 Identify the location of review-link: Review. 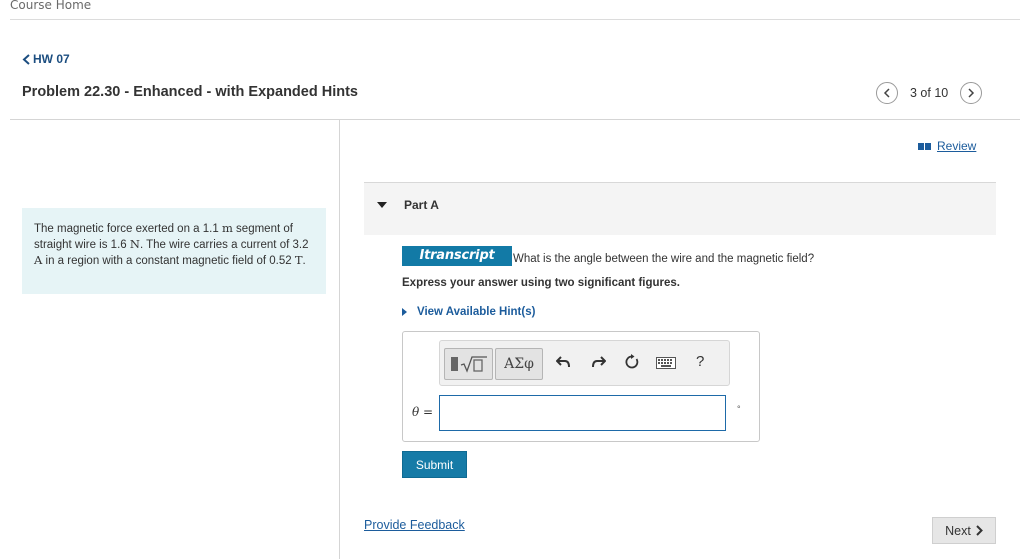
(947, 146).